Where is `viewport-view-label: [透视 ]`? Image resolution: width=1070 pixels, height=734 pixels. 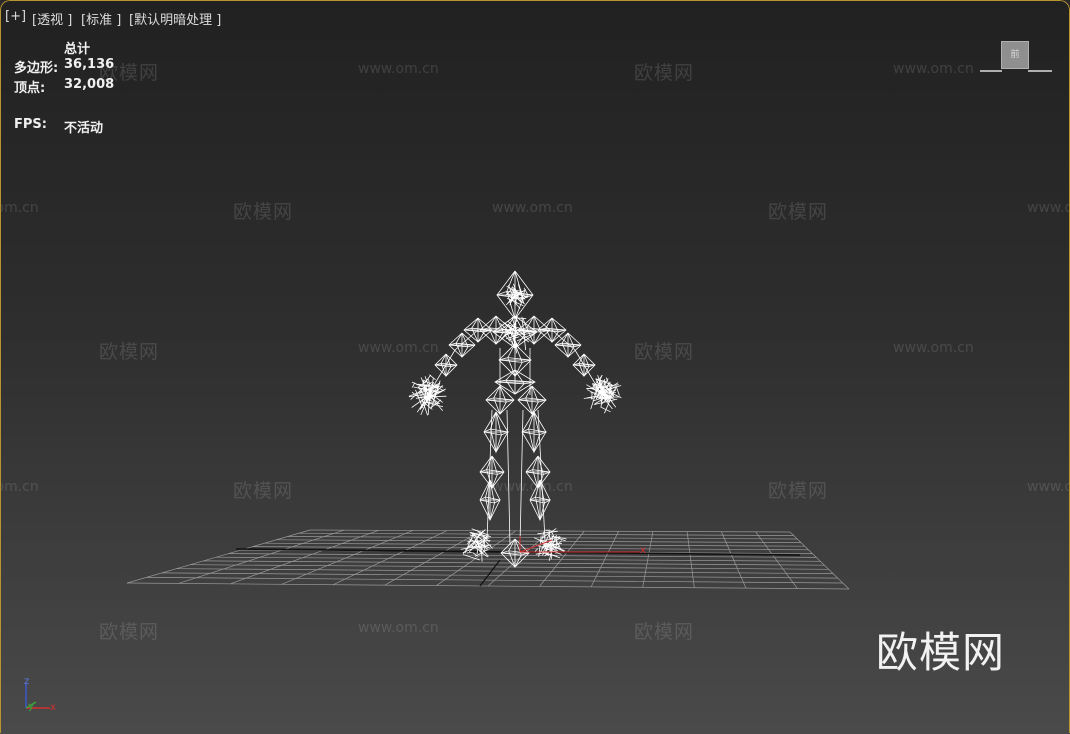 viewport-view-label: [透视 ] is located at coordinates (52, 18).